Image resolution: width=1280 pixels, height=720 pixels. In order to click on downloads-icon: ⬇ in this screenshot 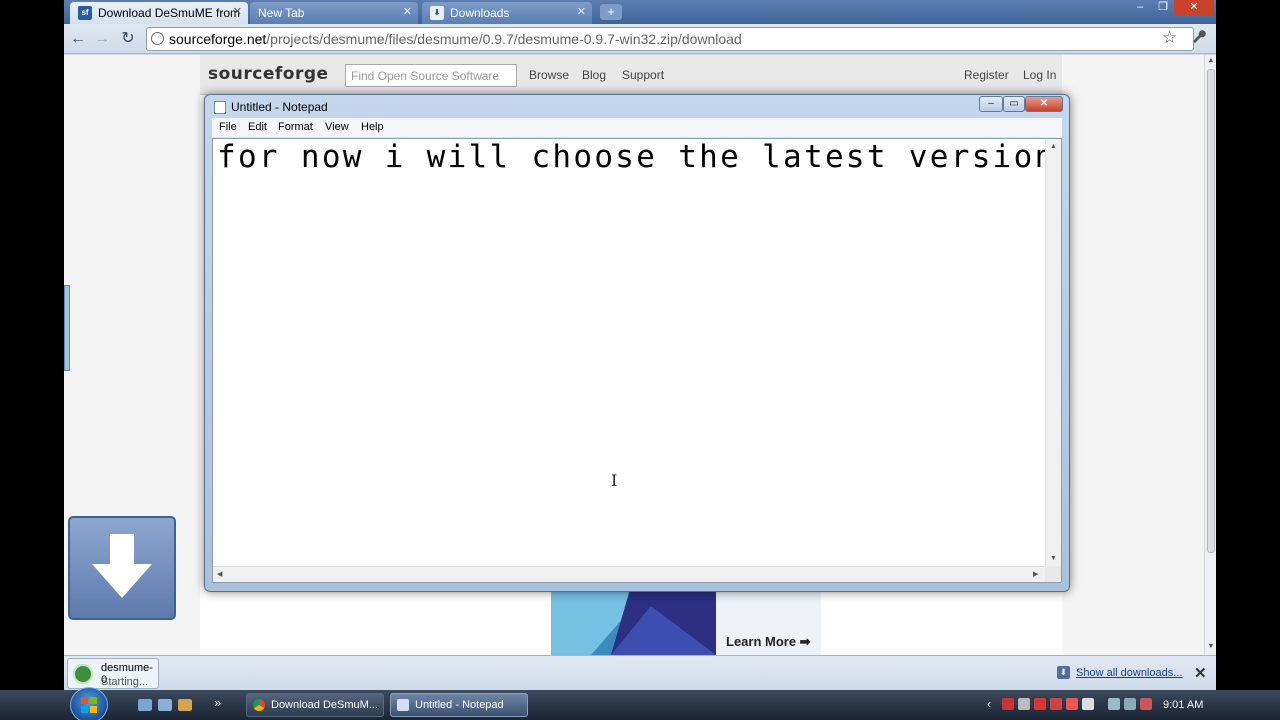, I will do `click(1063, 672)`.